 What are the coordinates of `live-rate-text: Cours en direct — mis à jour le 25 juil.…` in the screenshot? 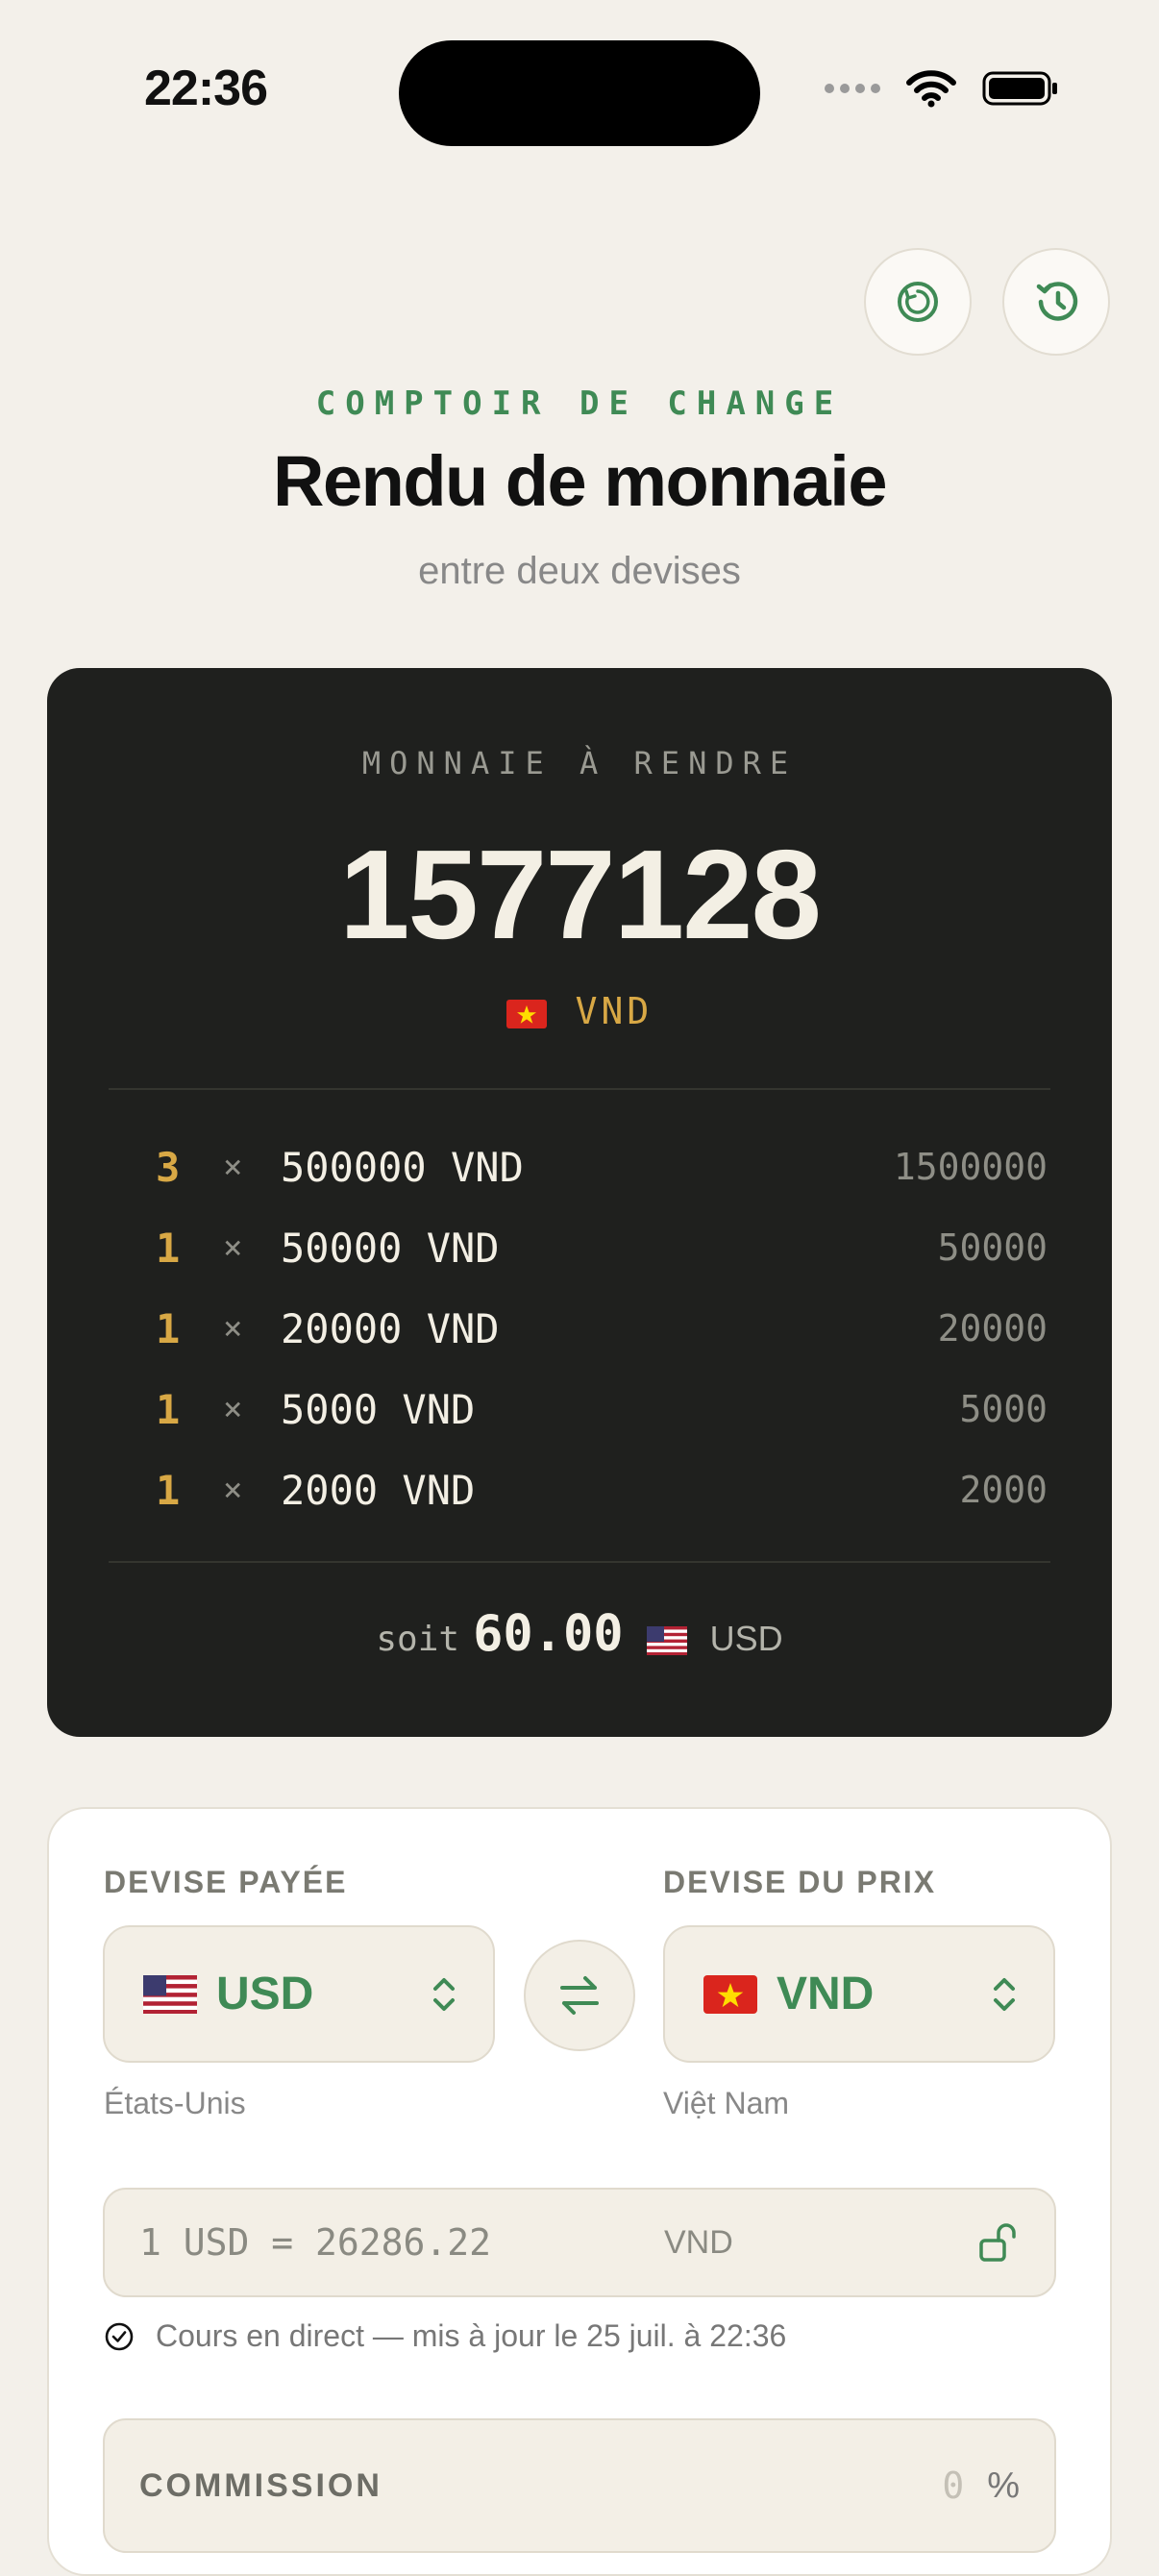 It's located at (471, 2335).